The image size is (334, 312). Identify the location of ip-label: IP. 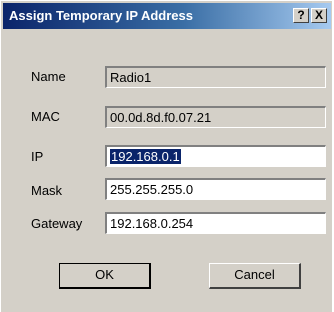
(37, 156).